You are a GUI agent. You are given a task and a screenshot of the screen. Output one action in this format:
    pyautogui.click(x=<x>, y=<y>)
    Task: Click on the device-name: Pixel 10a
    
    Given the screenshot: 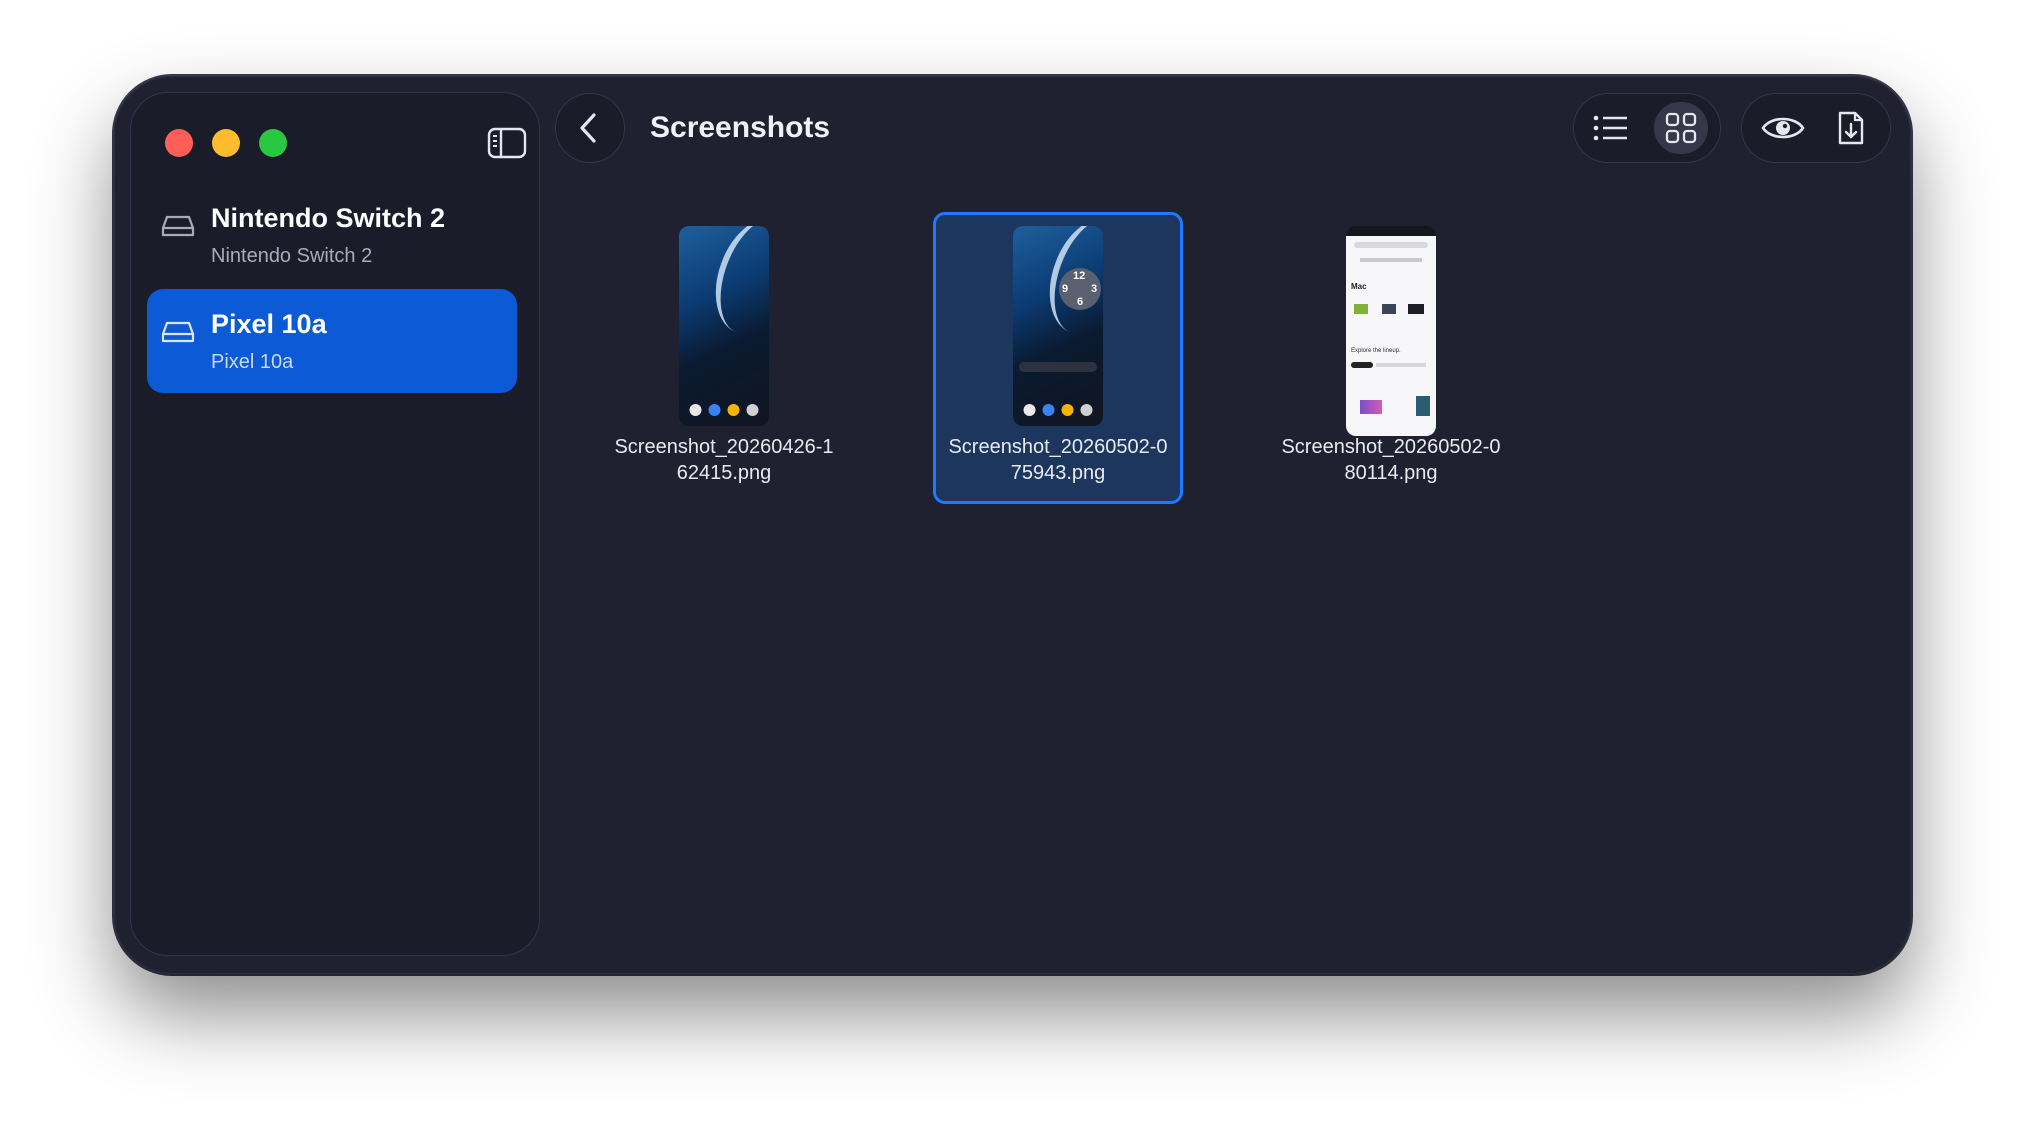 What is the action you would take?
    pyautogui.click(x=269, y=324)
    